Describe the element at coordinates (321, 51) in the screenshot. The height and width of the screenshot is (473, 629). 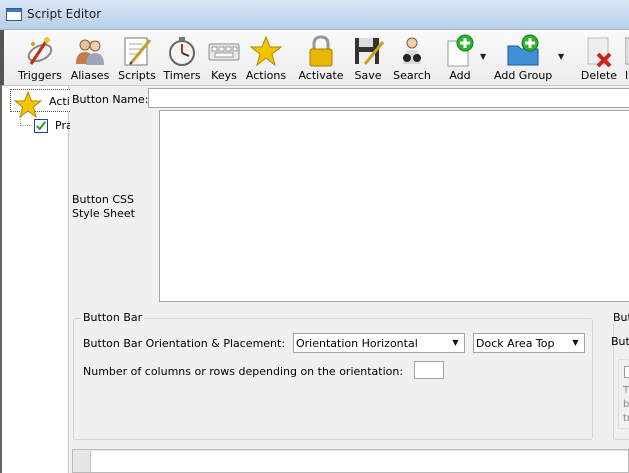
I see `lock-icon` at that location.